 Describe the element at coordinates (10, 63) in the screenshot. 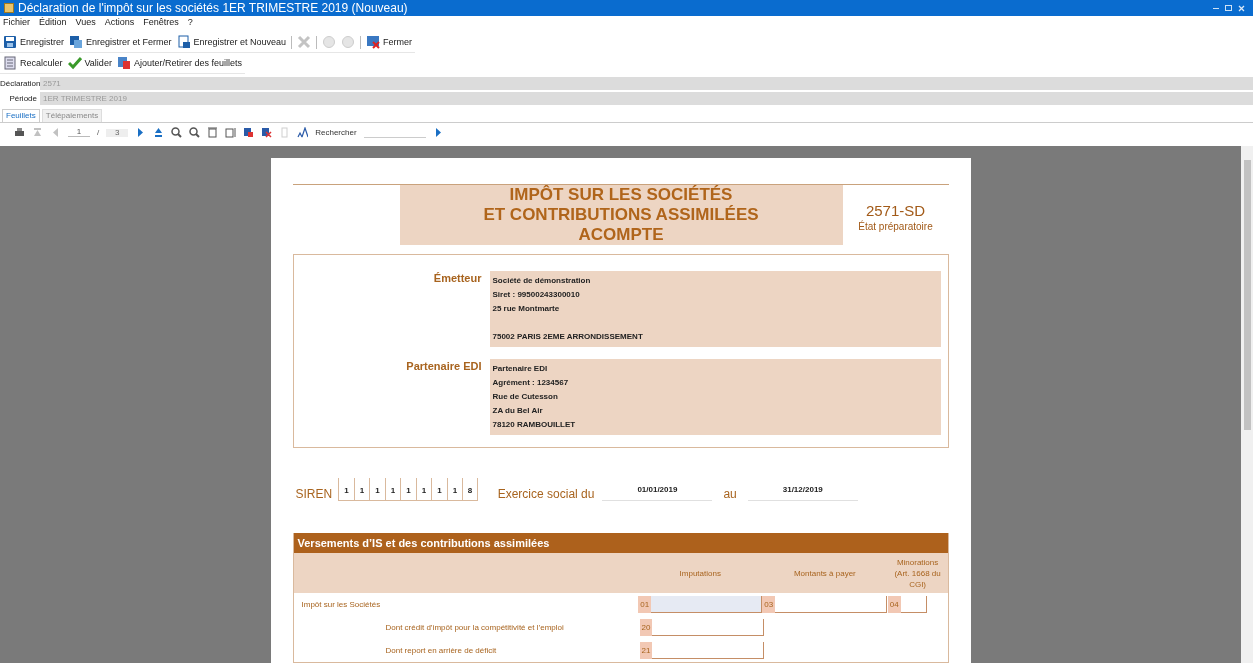

I see `calculator-icon` at that location.